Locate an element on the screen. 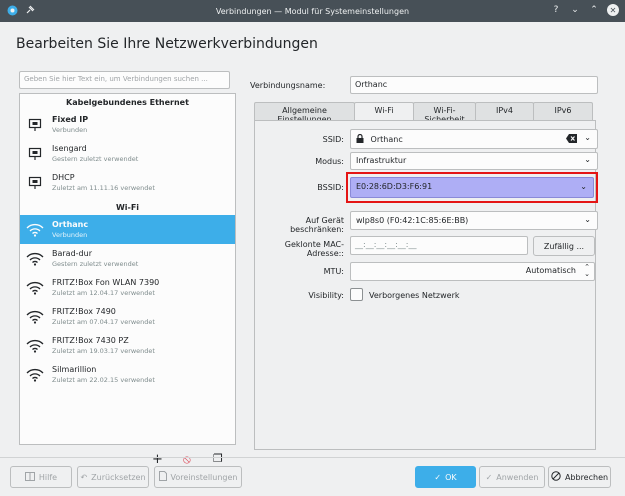 This screenshot has height=496, width=625. connection-name: FRITZ!Box 7490 is located at coordinates (84, 311).